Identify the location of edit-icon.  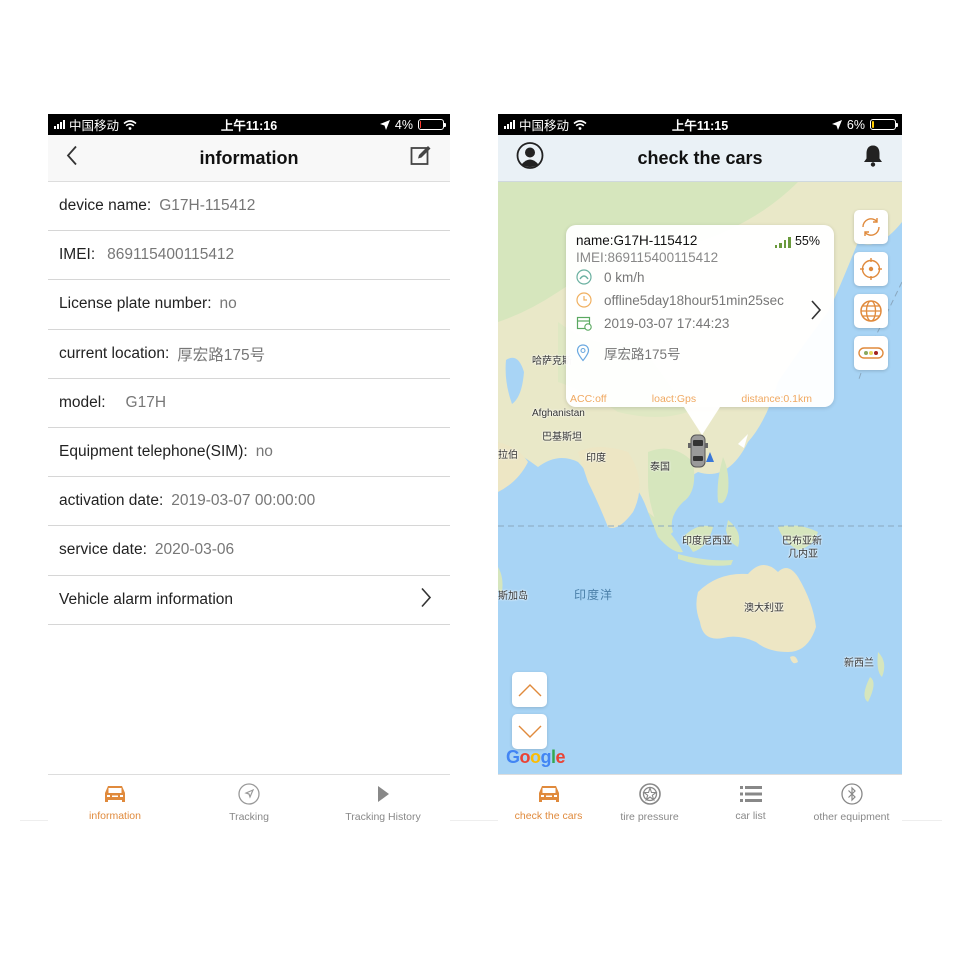
(420, 155).